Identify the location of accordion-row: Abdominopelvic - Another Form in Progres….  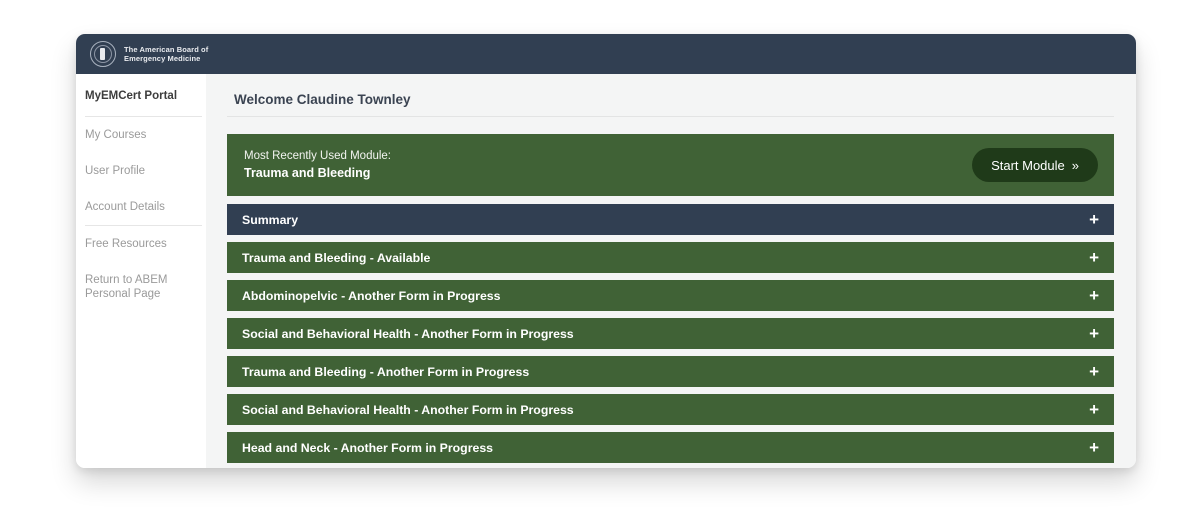
(670, 295).